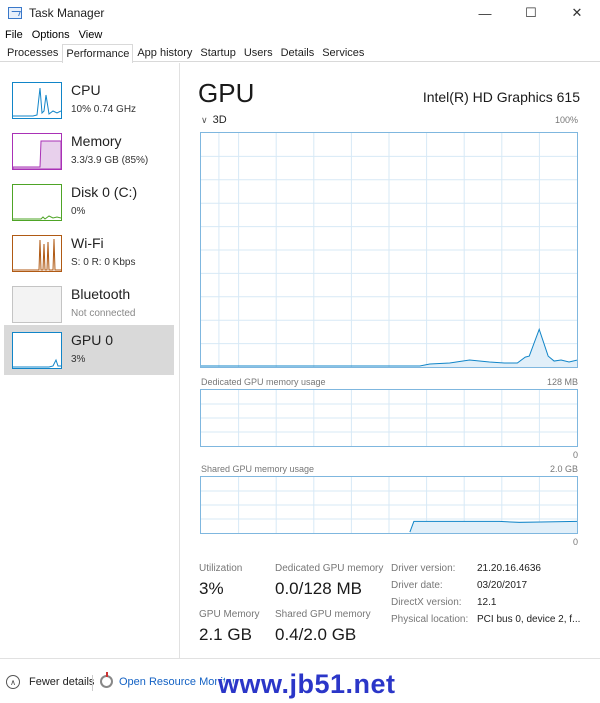  Describe the element at coordinates (87, 243) in the screenshot. I see `sidebar-item-label: Wi-Fi` at that location.